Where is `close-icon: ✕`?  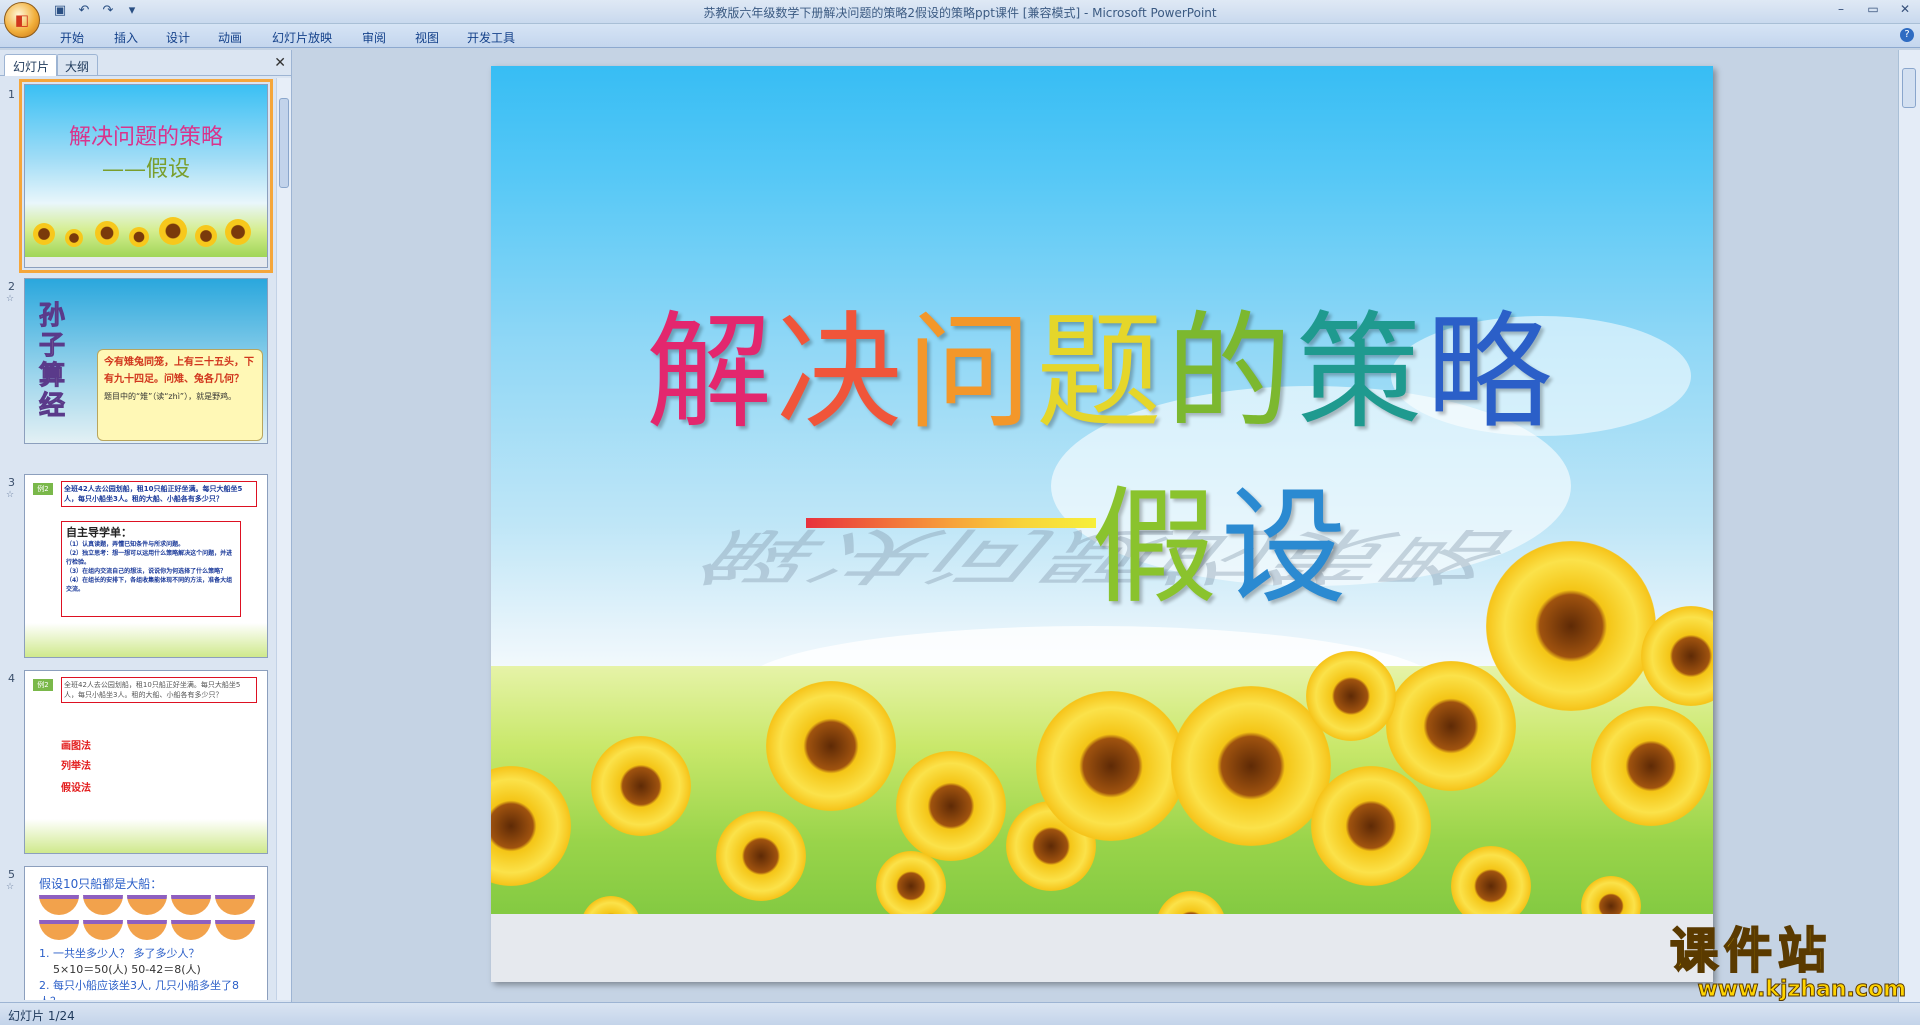 close-icon: ✕ is located at coordinates (1905, 10).